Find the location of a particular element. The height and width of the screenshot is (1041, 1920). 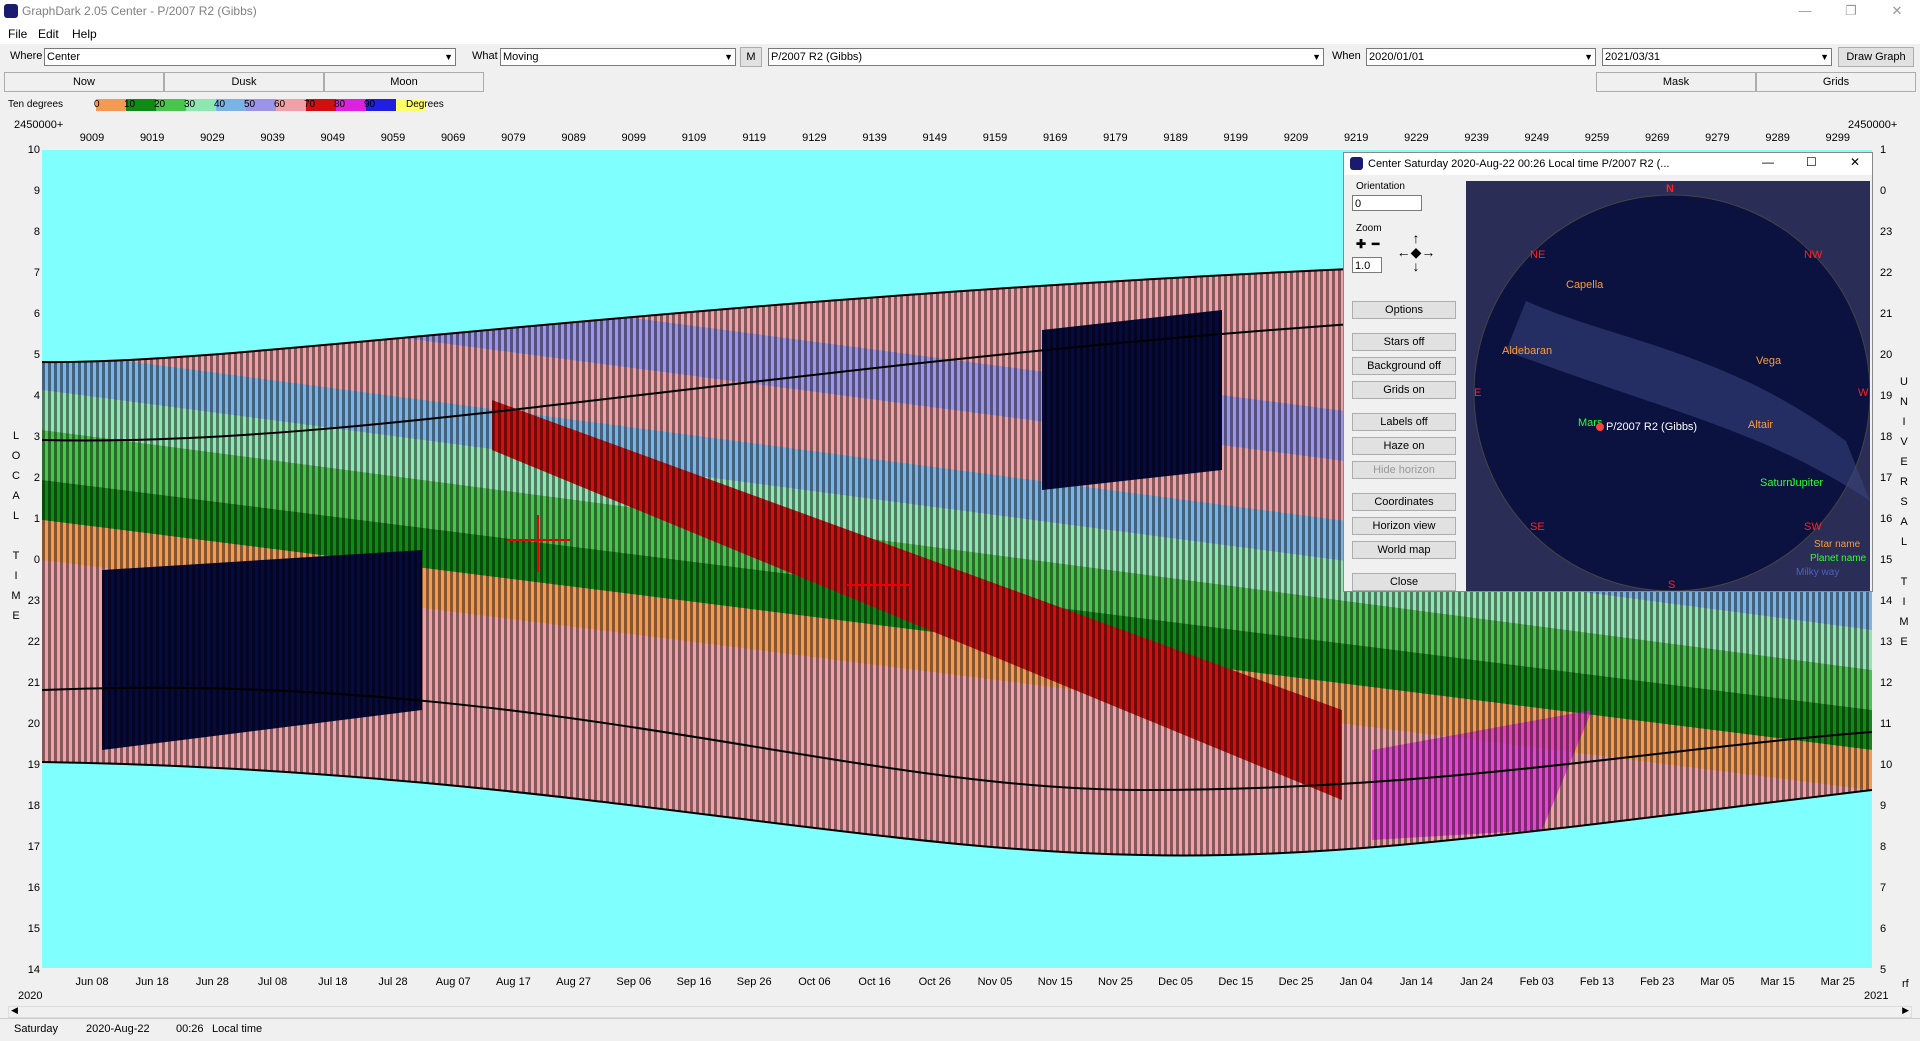

sky-close-button: Close is located at coordinates (1404, 582).